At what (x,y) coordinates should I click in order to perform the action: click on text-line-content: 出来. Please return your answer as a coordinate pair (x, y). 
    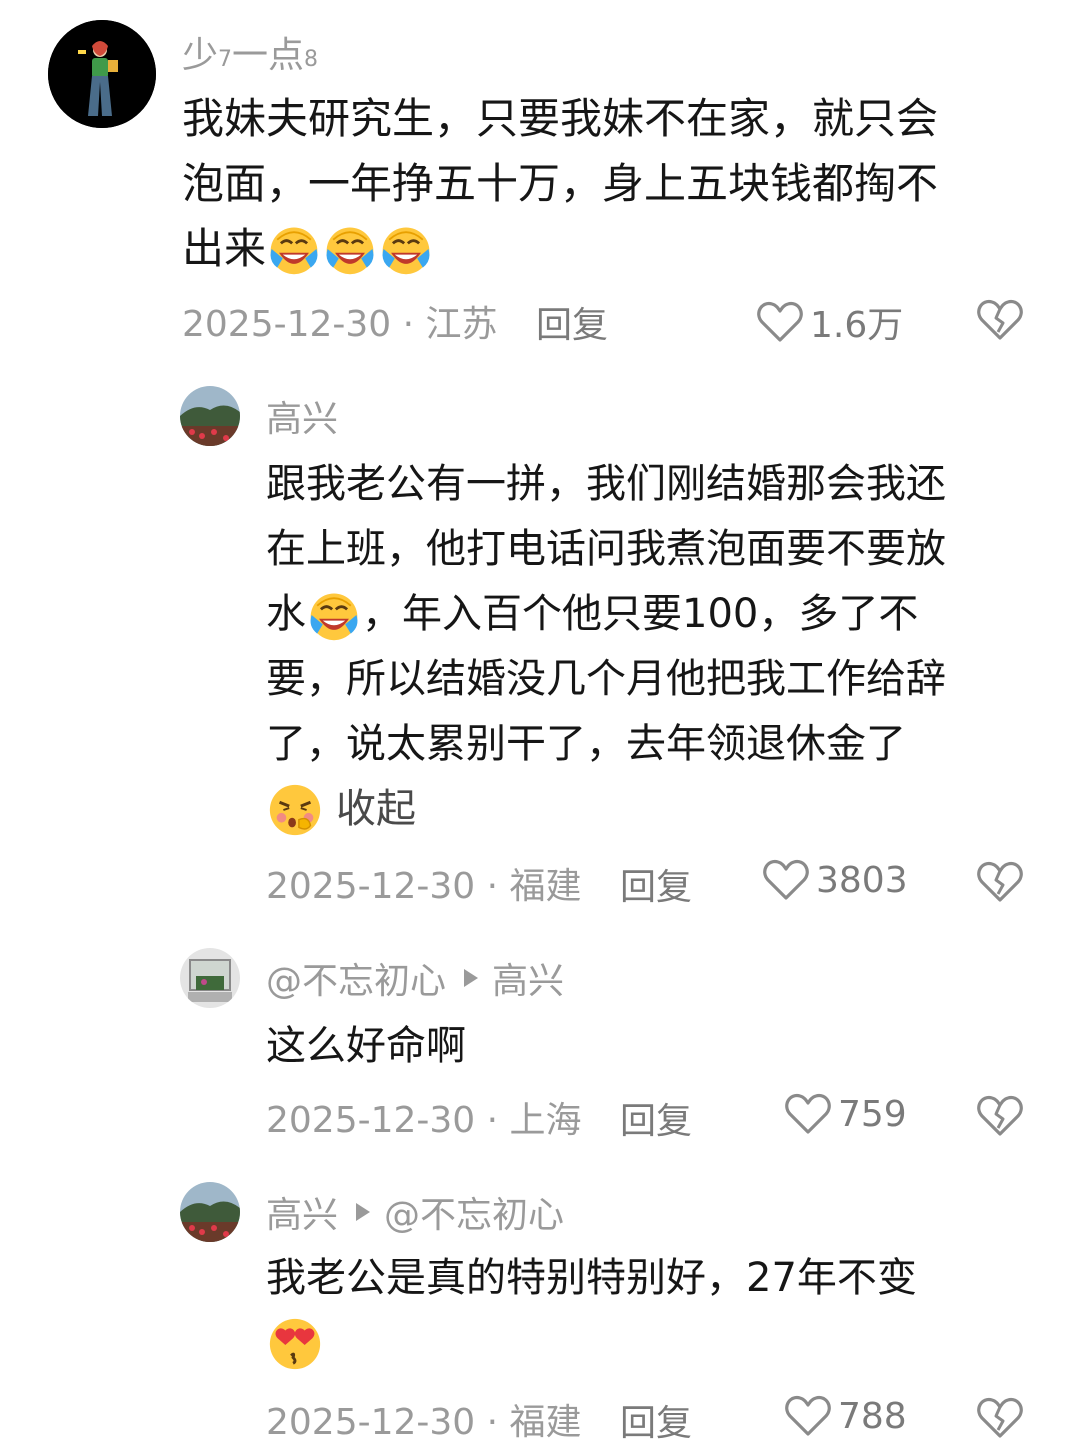
    Looking at the image, I should click on (224, 248).